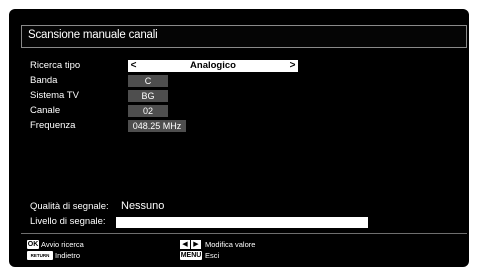 The image size is (478, 276). Describe the element at coordinates (148, 96) in the screenshot. I see `tv-system-value: BG` at that location.